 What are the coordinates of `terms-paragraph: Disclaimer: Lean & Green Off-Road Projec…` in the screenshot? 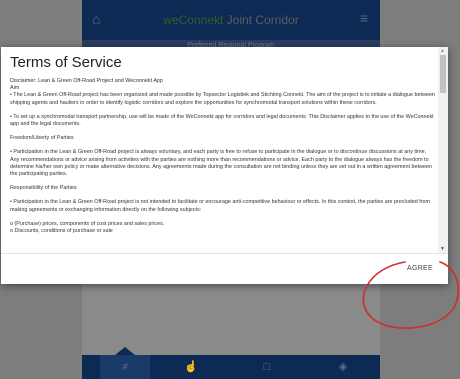 It's located at (86, 81).